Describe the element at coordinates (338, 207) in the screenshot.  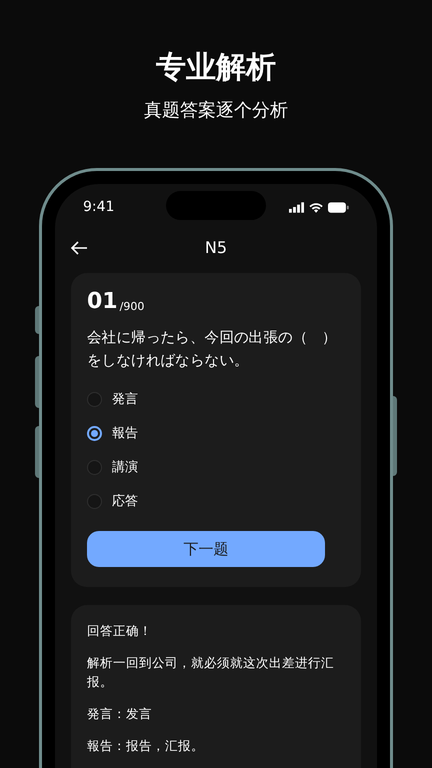
I see `battery-icon` at that location.